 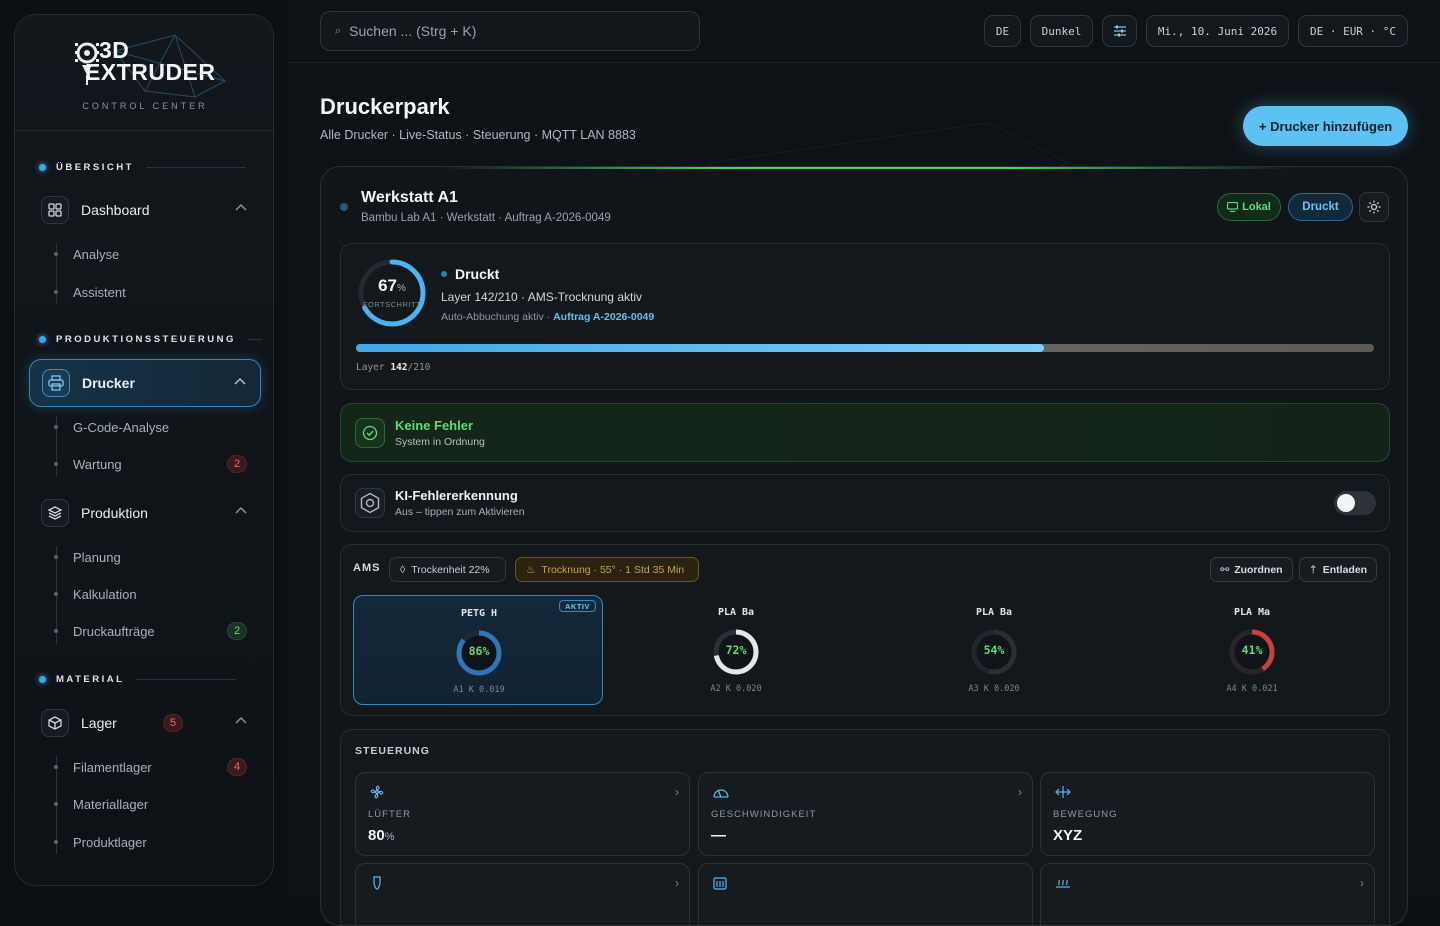 What do you see at coordinates (370, 433) in the screenshot?
I see `check-circle-icon` at bounding box center [370, 433].